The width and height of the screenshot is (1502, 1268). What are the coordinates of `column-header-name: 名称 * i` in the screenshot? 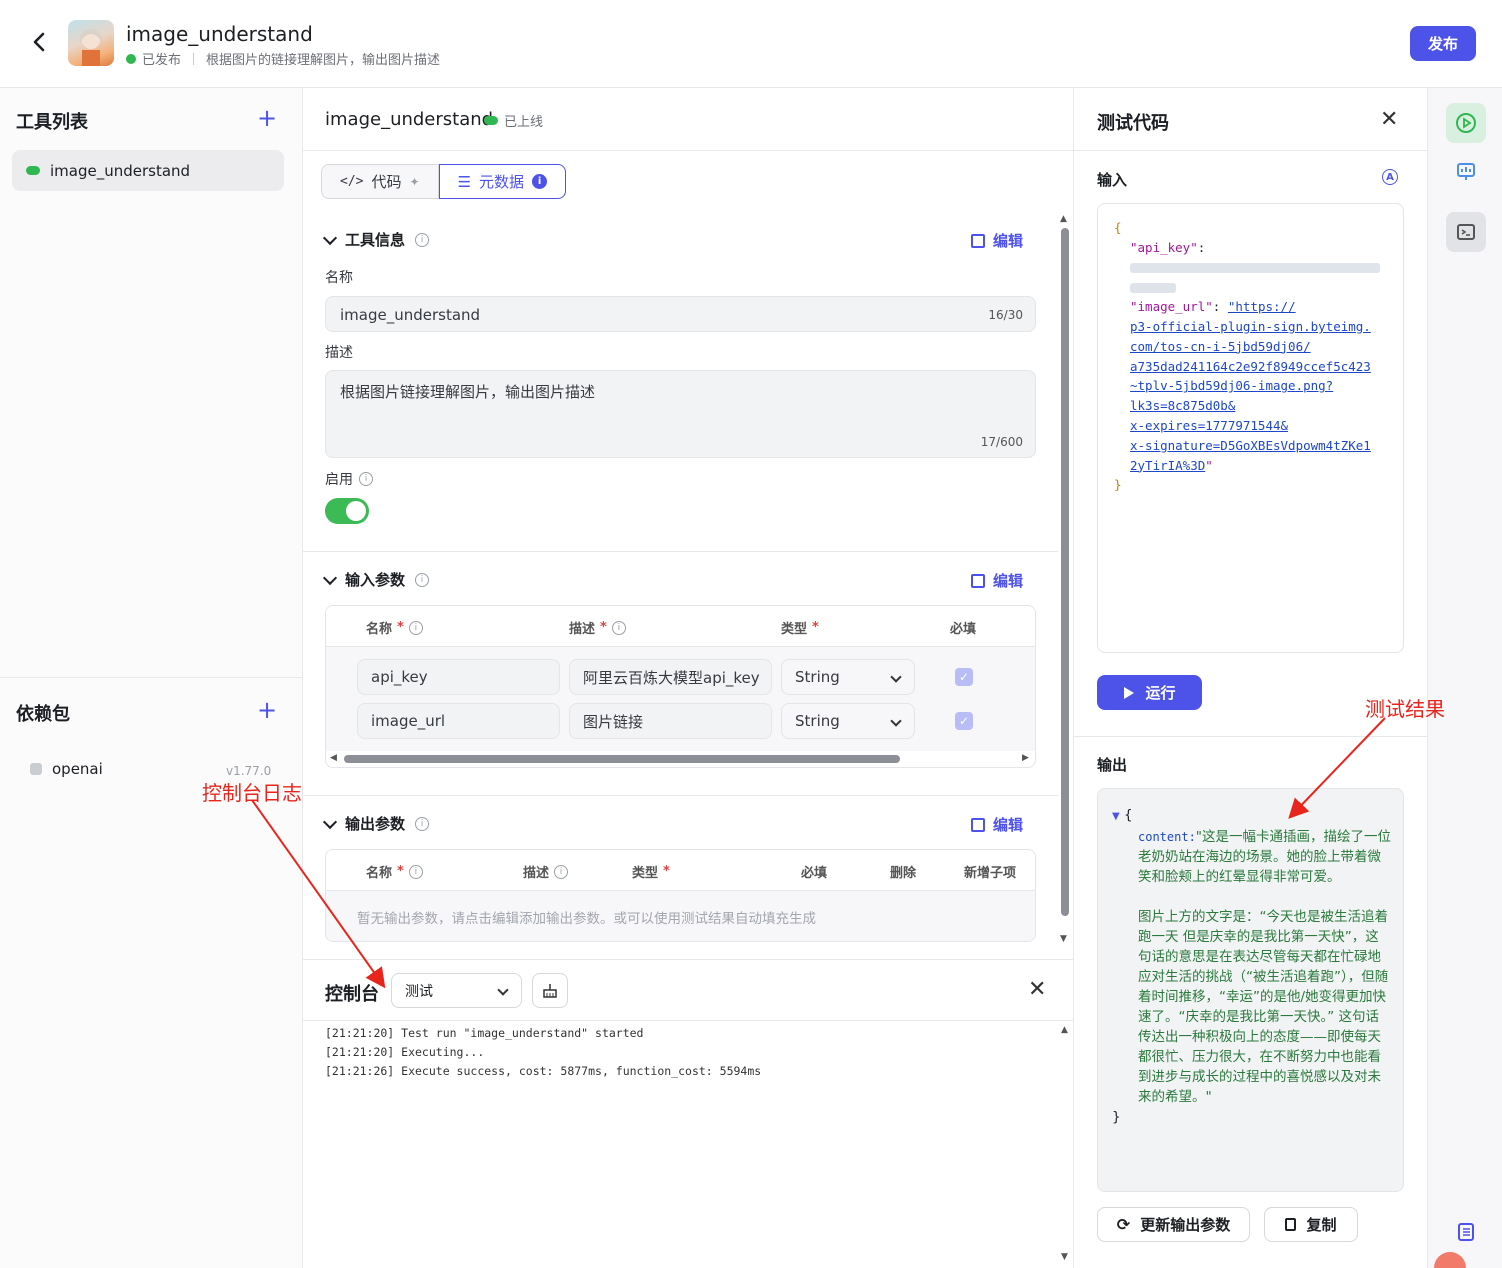 It's located at (394, 871).